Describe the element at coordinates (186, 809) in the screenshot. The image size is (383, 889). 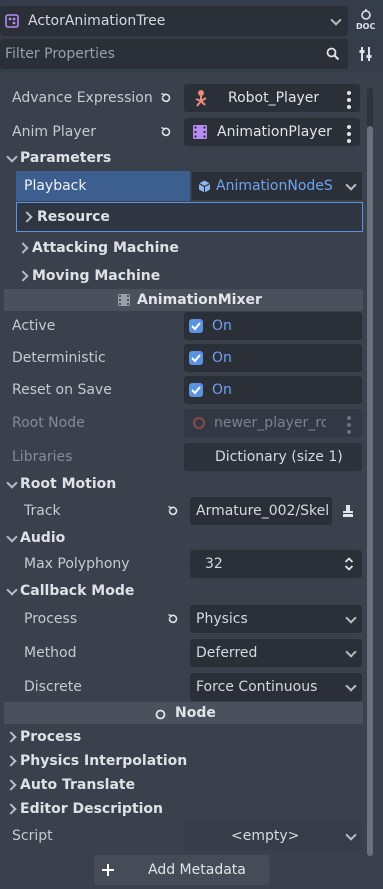
I see `editor-description-section: Editor Description` at that location.